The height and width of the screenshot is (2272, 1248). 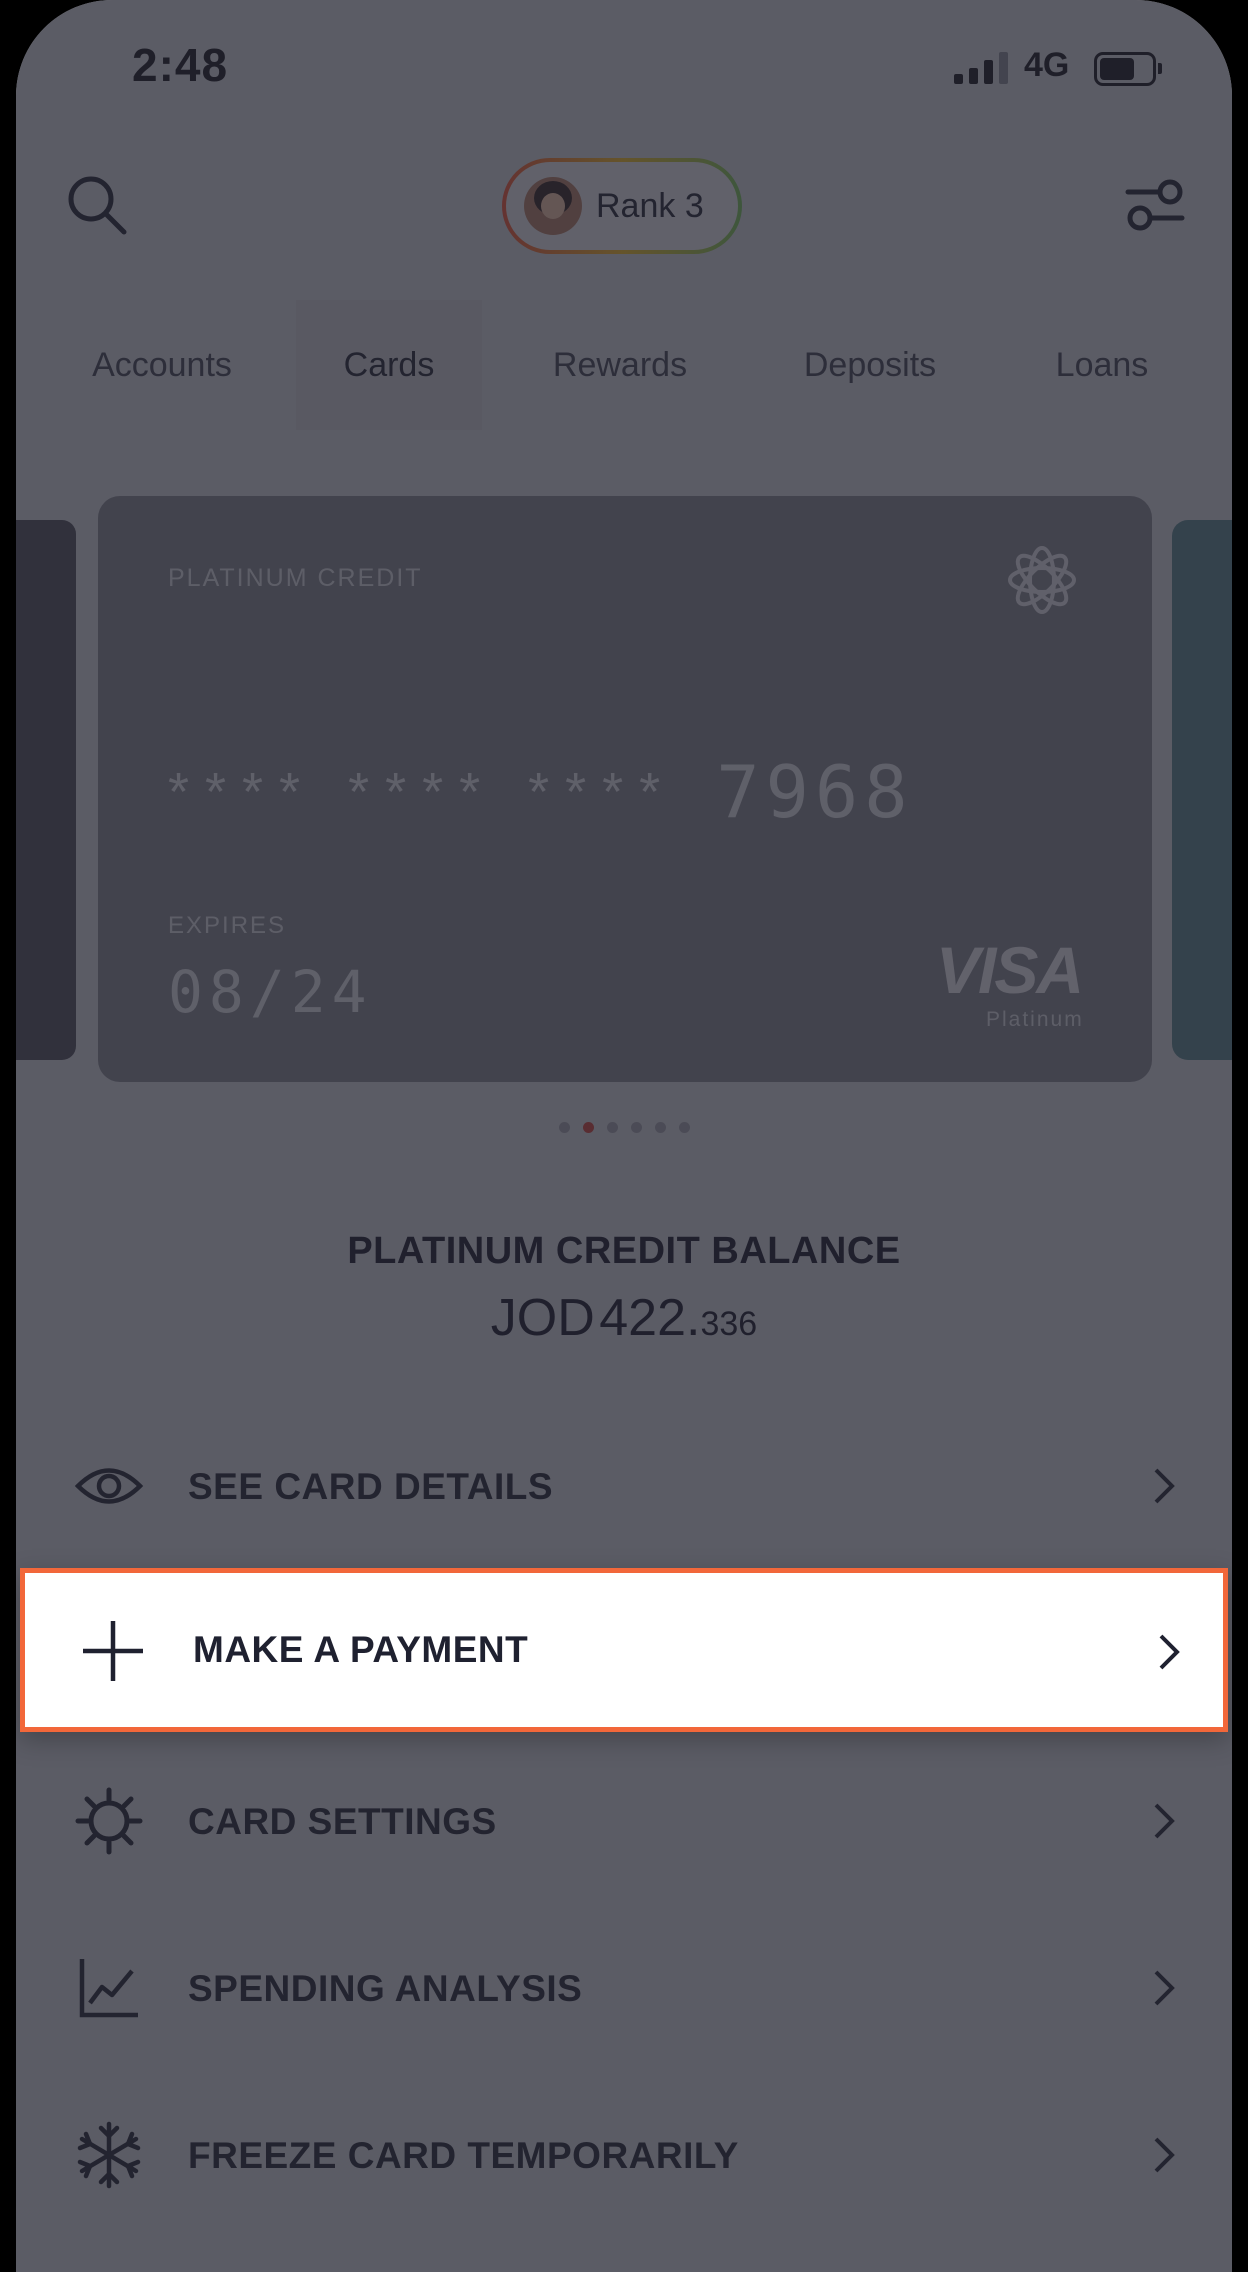 I want to click on balance-main: 422., so click(x=650, y=1318).